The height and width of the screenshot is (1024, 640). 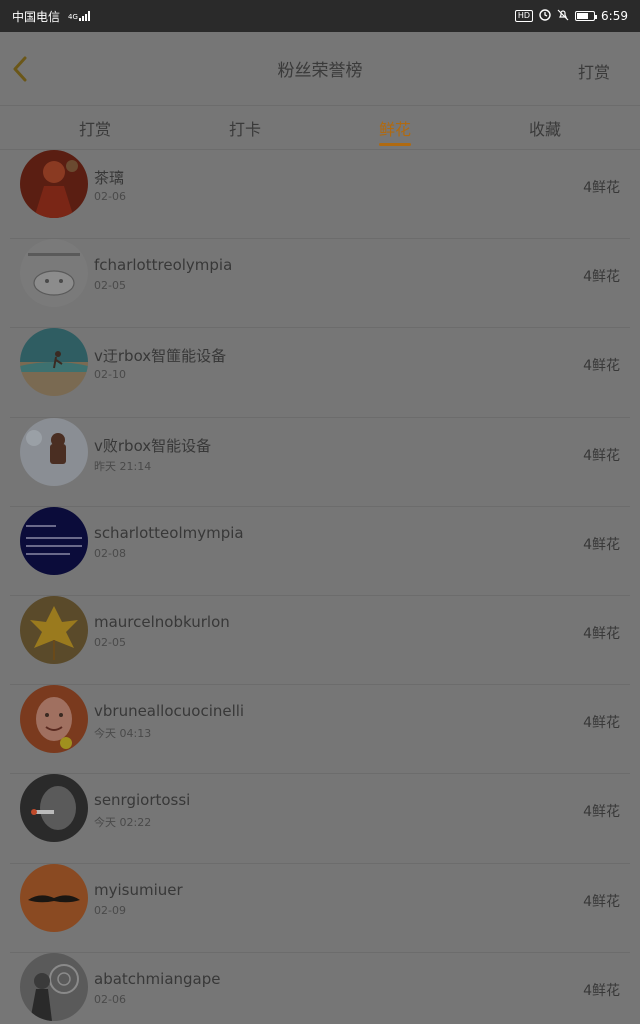 I want to click on header-bar: 粉丝荣誉榜 打赏, so click(x=320, y=69).